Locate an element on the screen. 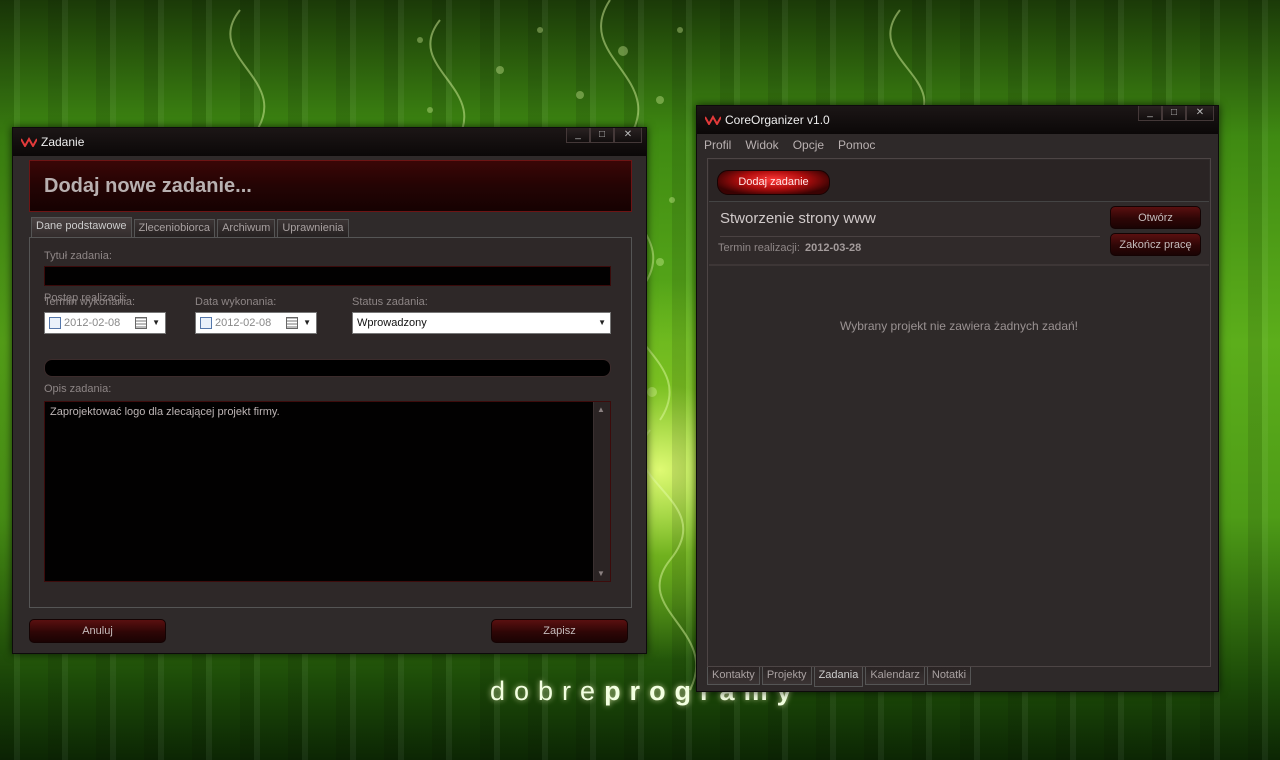  execution-date-label: Data wykonania: is located at coordinates (236, 302).